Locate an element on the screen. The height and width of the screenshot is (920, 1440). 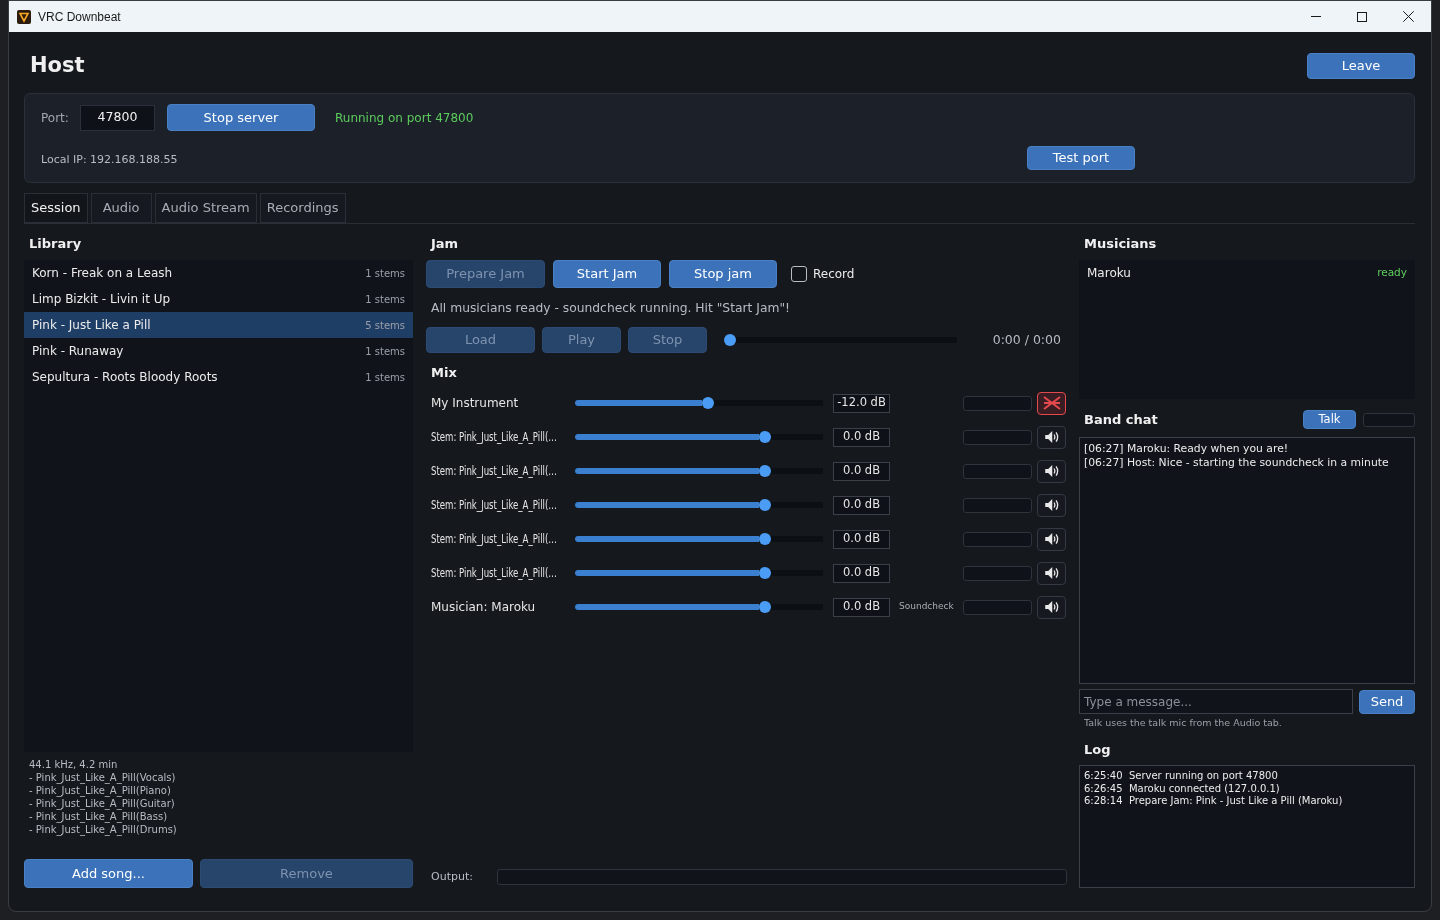
send-button: Send is located at coordinates (1387, 701).